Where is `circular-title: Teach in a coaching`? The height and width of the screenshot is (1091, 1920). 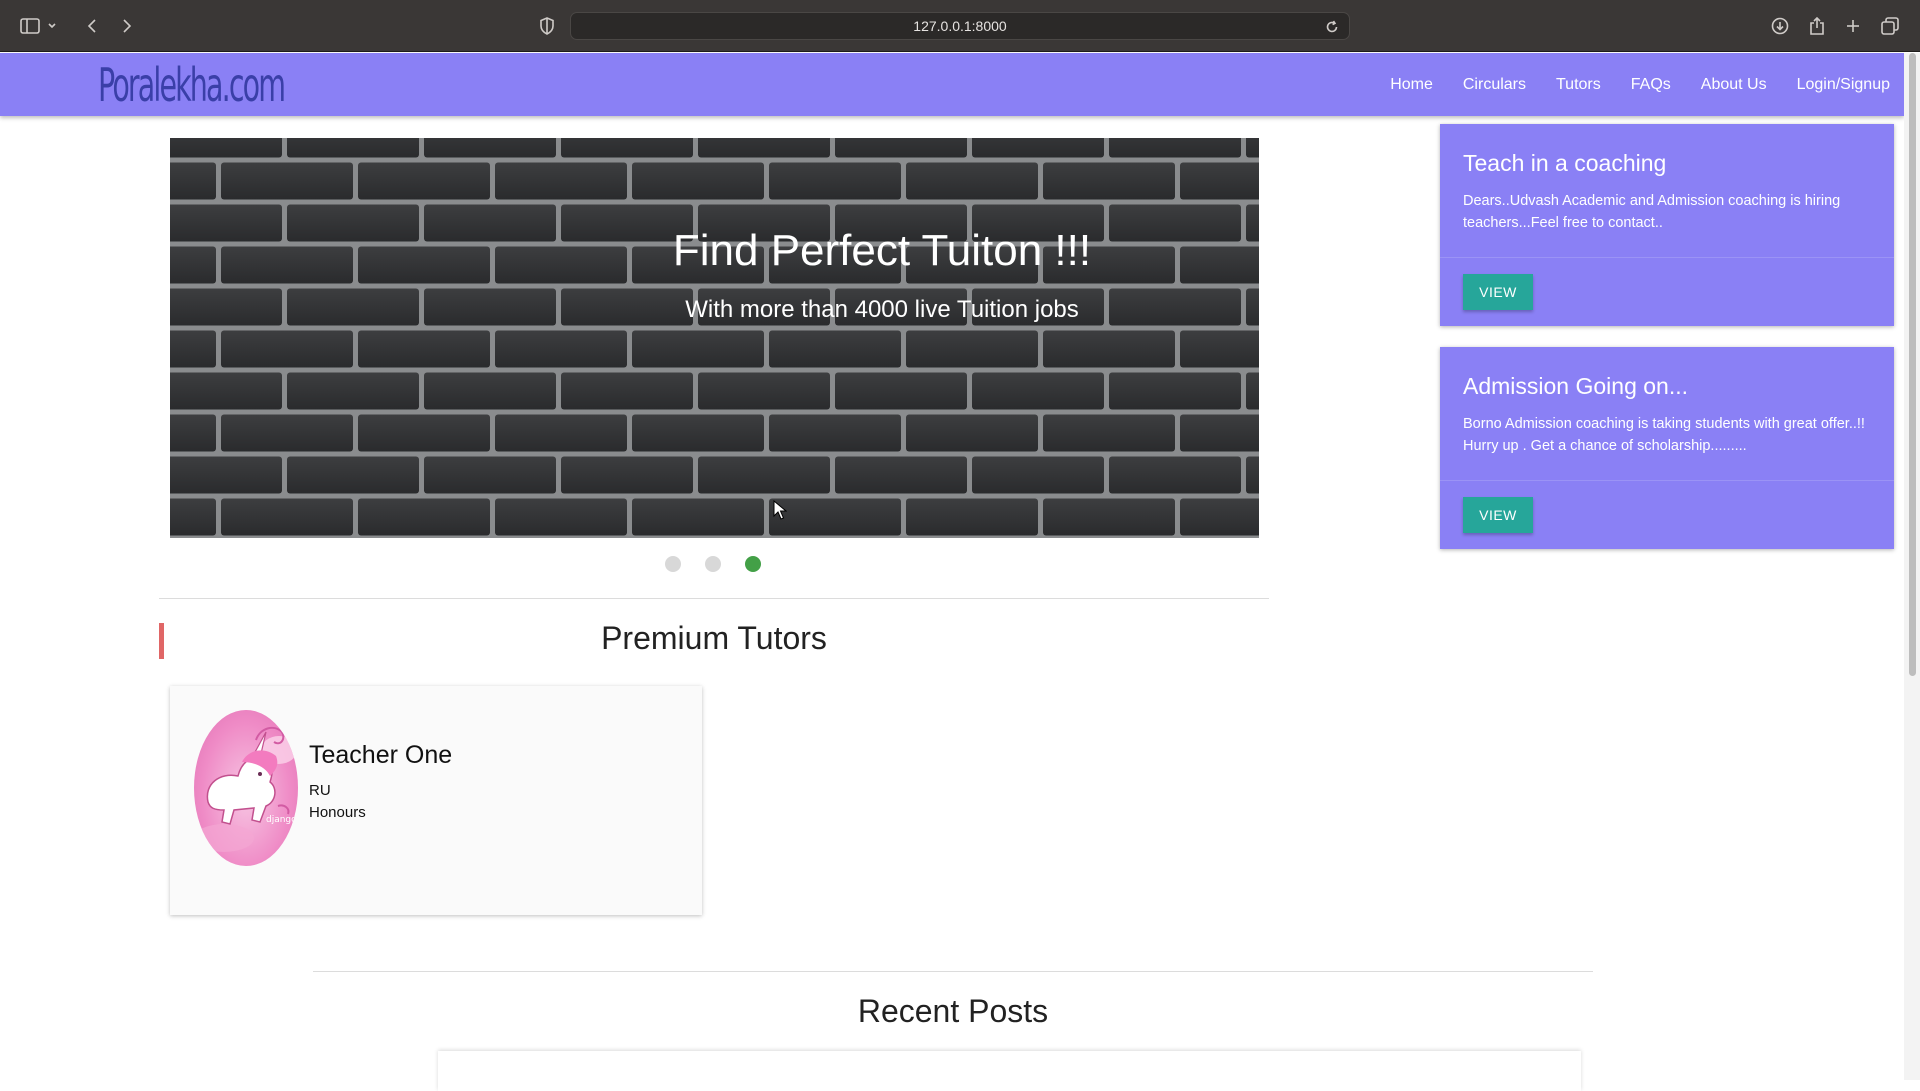
circular-title: Teach in a coaching is located at coordinates (1565, 163).